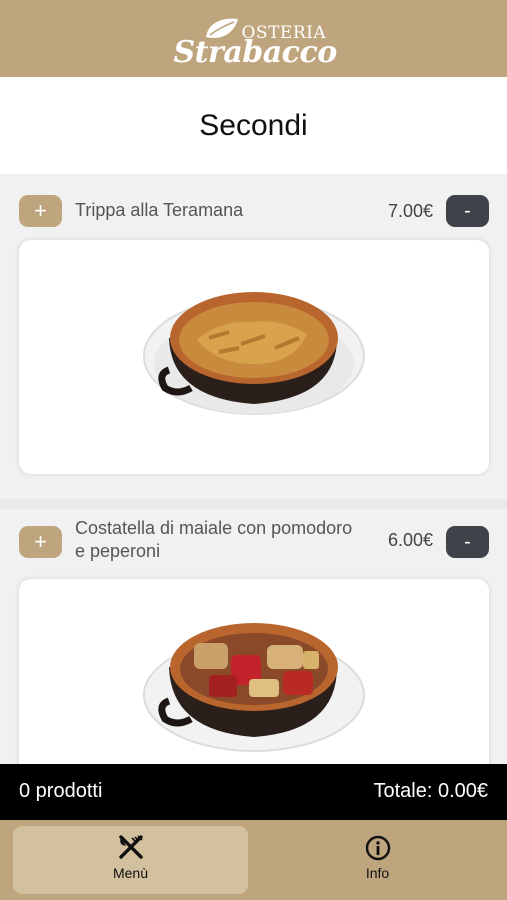 The height and width of the screenshot is (900, 507). I want to click on tab-label: Menù, so click(130, 873).